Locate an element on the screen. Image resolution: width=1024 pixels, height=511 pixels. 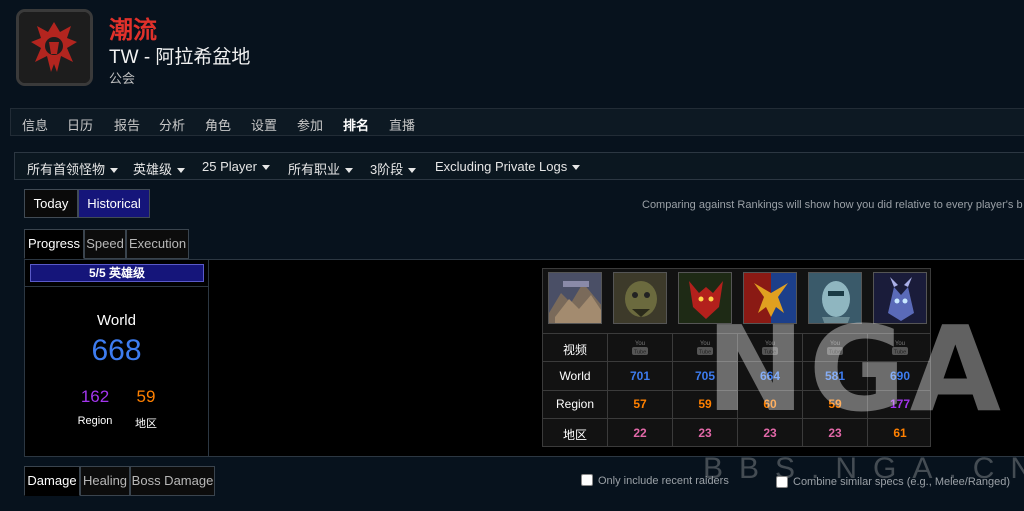
difficulty-header: 5/5 英雄级 is located at coordinates (117, 273).